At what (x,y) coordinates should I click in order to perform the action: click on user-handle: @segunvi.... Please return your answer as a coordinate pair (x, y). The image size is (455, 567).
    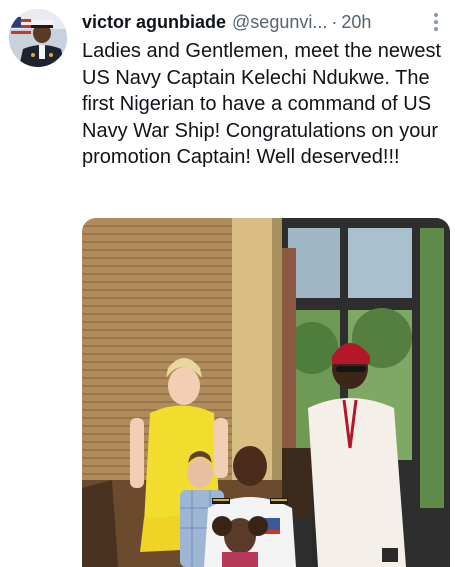
    Looking at the image, I should click on (279, 22).